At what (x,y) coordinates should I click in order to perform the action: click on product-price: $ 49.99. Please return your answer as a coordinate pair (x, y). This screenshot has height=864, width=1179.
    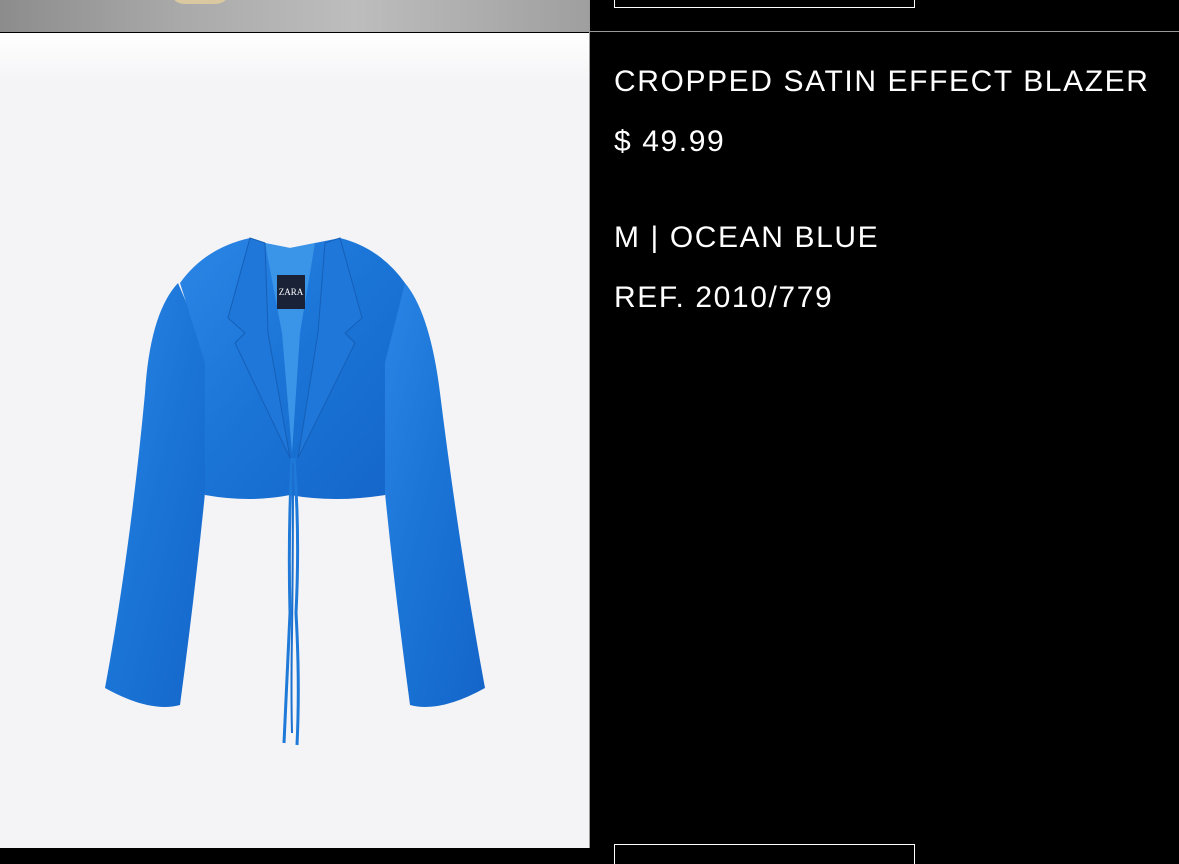
    Looking at the image, I should click on (670, 141).